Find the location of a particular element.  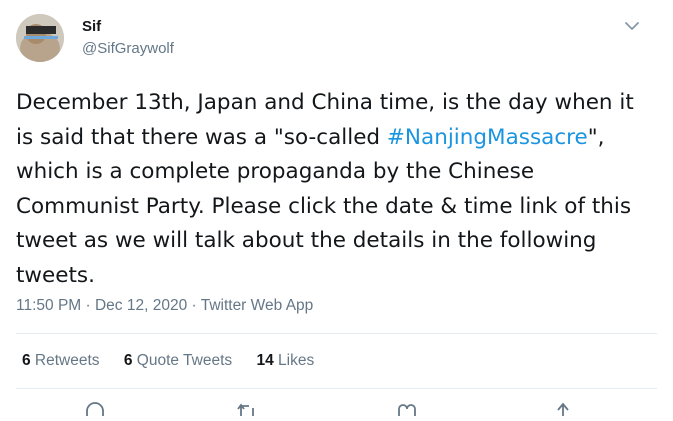

action-bar is located at coordinates (336, 407).